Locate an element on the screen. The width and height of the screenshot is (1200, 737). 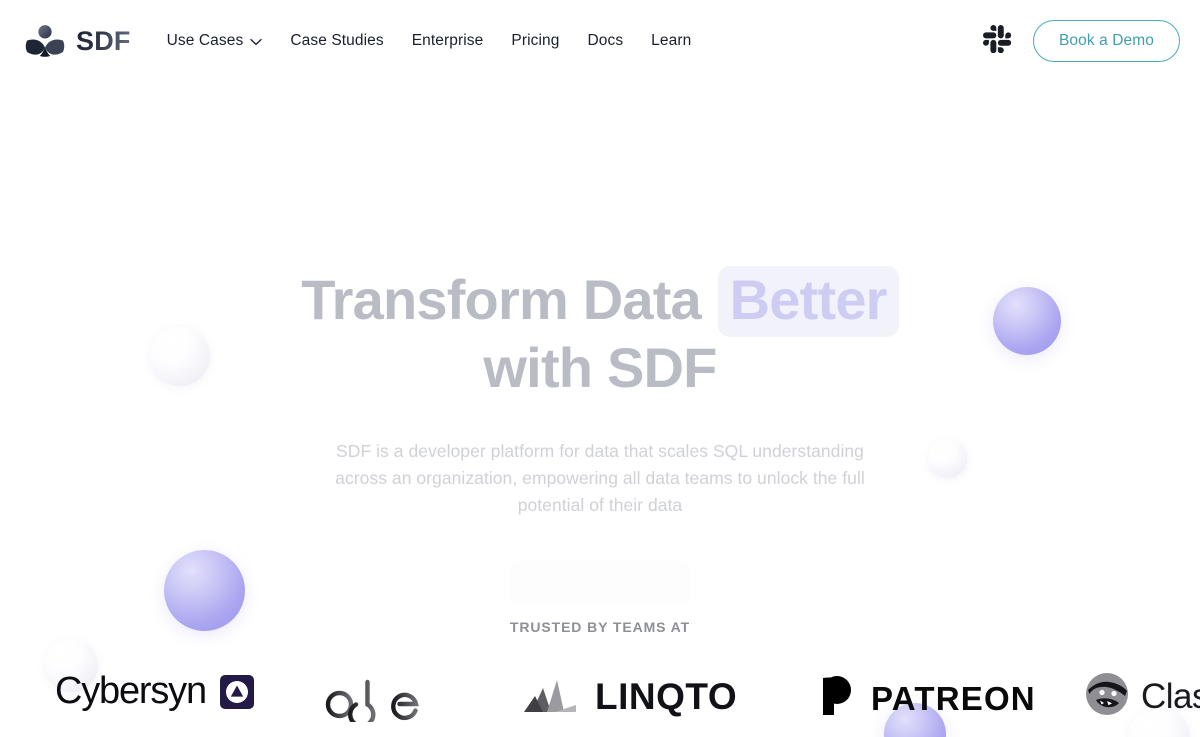
nav-item-label: Enterprise is located at coordinates (447, 40).